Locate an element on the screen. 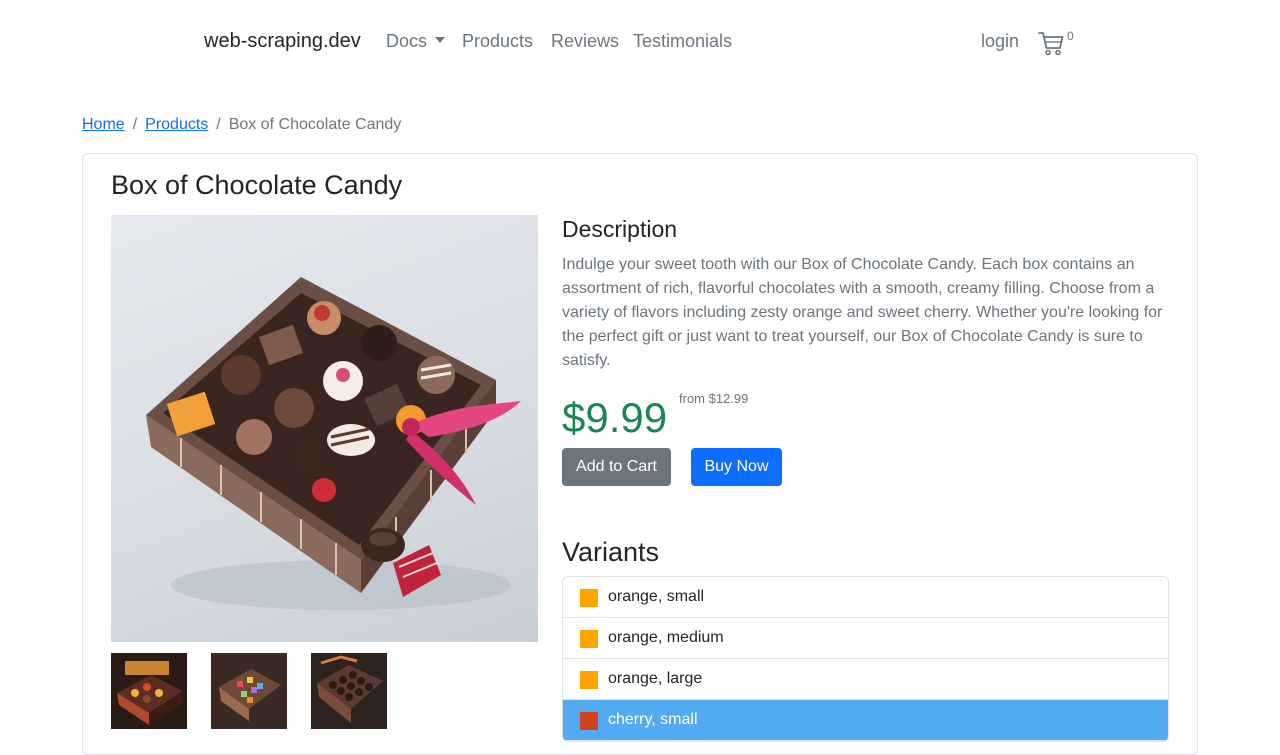 The width and height of the screenshot is (1280, 755). buy-now-button: Buy Now is located at coordinates (736, 467).